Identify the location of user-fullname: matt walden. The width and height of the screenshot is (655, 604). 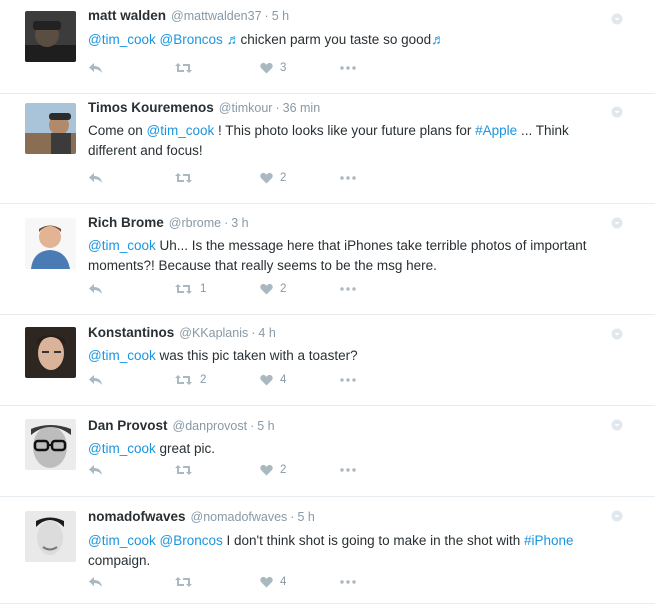
(127, 15).